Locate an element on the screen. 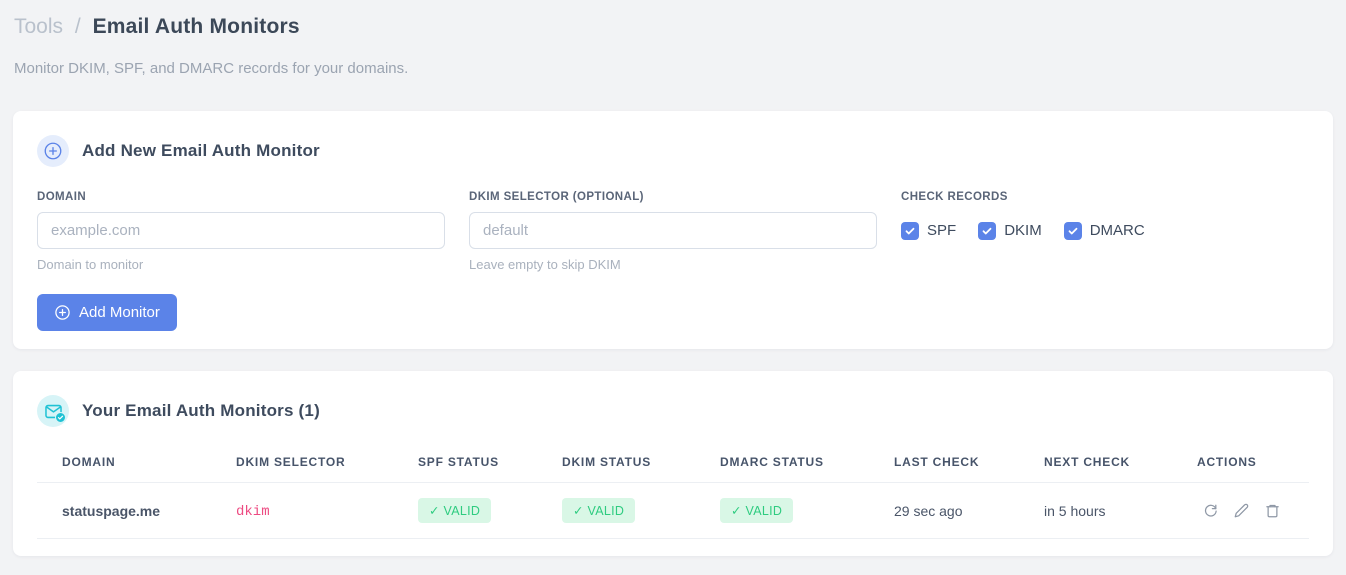 The image size is (1346, 575). email-check-icon is located at coordinates (53, 411).